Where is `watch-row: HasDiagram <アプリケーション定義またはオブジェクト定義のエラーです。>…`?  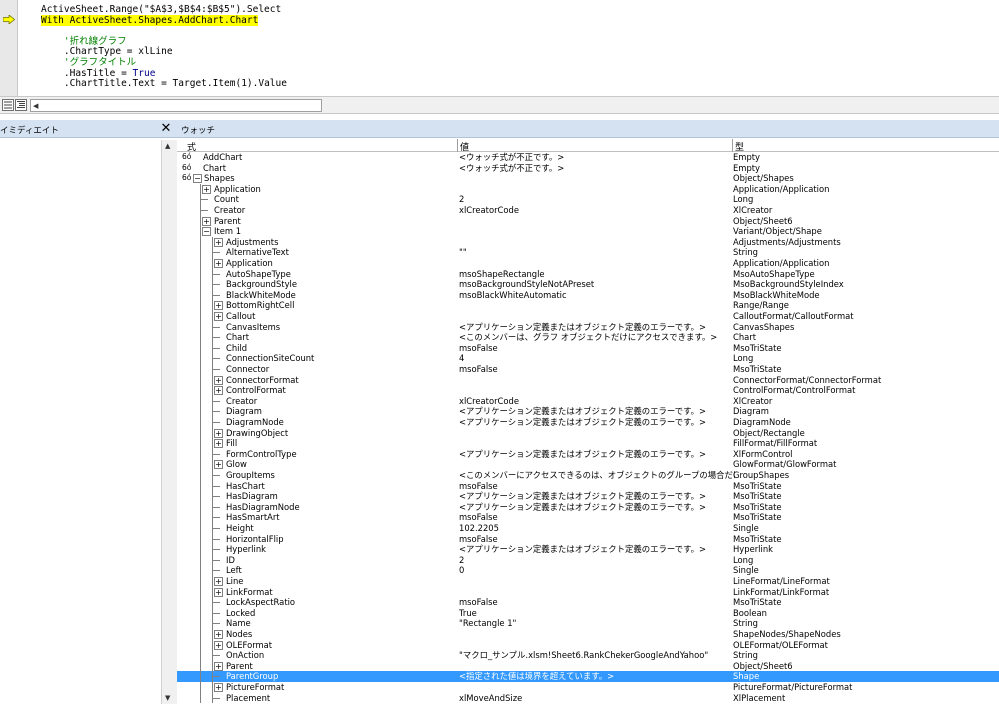 watch-row: HasDiagram <アプリケーション定義またはオブジェクト定義のエラーです。>… is located at coordinates (588, 496).